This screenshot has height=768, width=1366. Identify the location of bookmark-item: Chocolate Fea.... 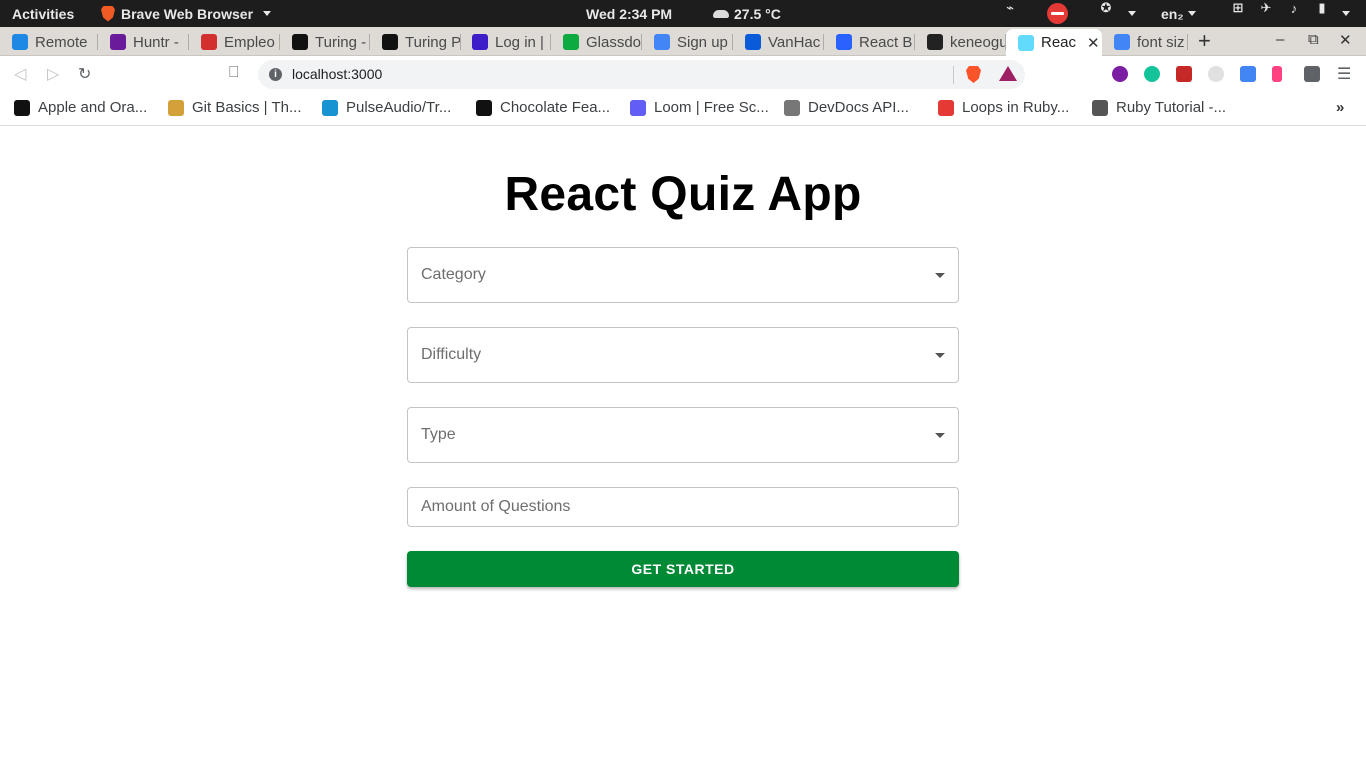
(543, 107).